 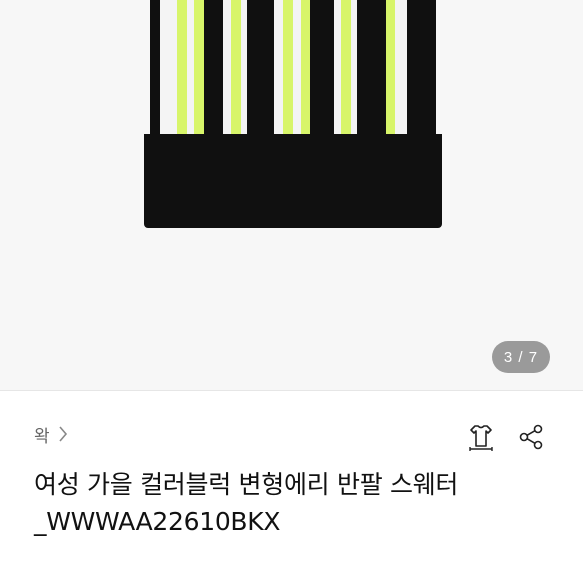 I want to click on divider, so click(x=291, y=390).